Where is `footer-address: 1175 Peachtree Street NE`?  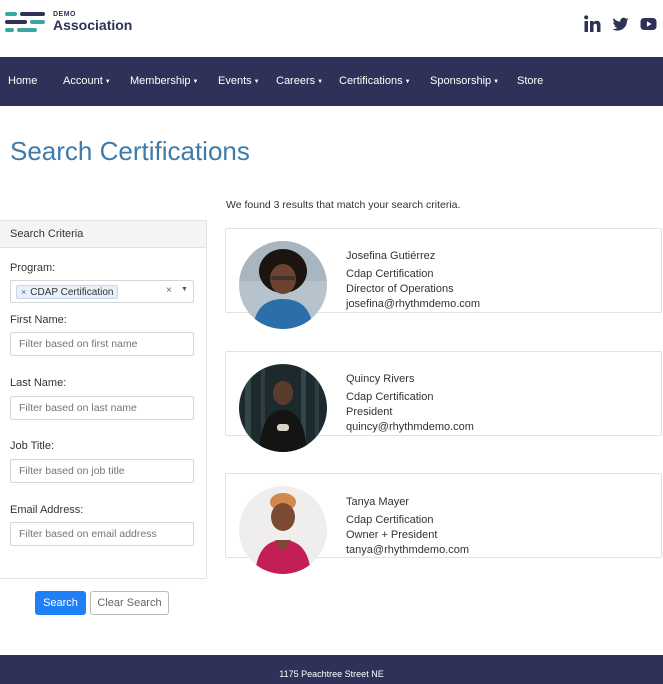
footer-address: 1175 Peachtree Street NE is located at coordinates (331, 674).